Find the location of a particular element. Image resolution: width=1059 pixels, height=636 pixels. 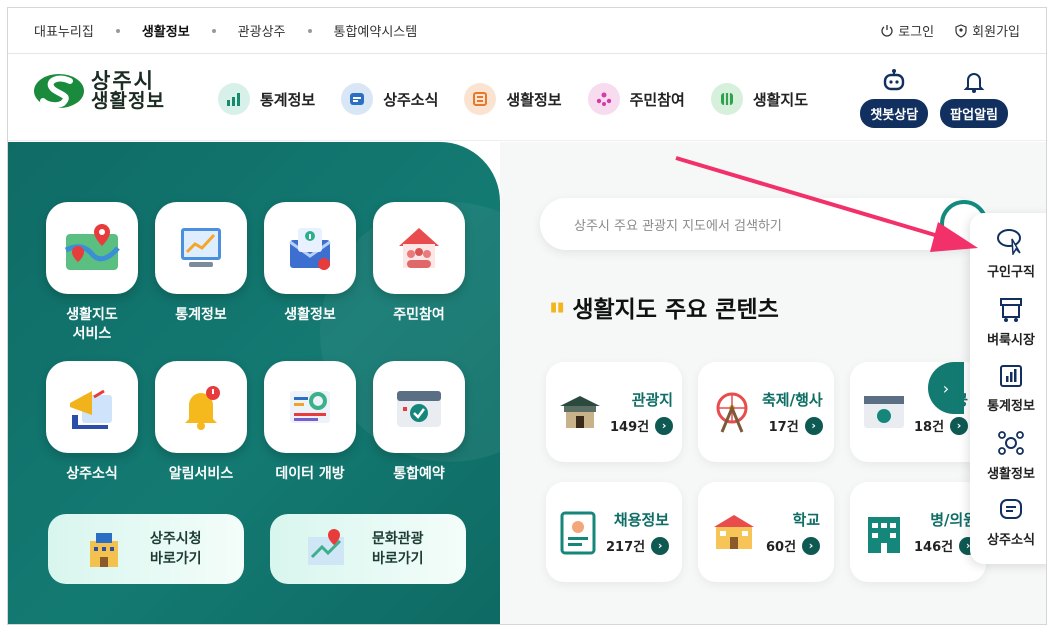

culture-tour-shortcut-label: 문화관광 바로가기 is located at coordinates (398, 549).